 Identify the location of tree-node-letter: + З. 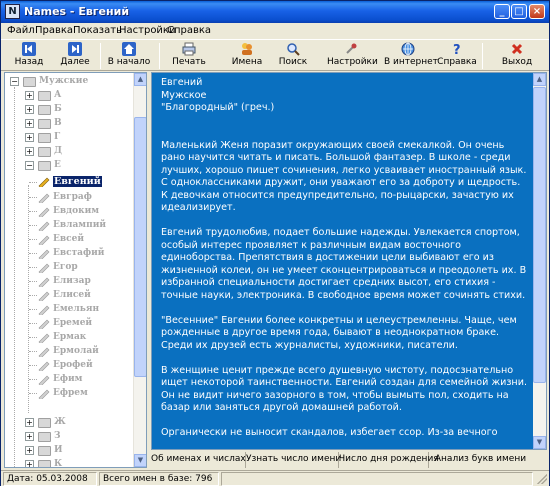
(75, 437).